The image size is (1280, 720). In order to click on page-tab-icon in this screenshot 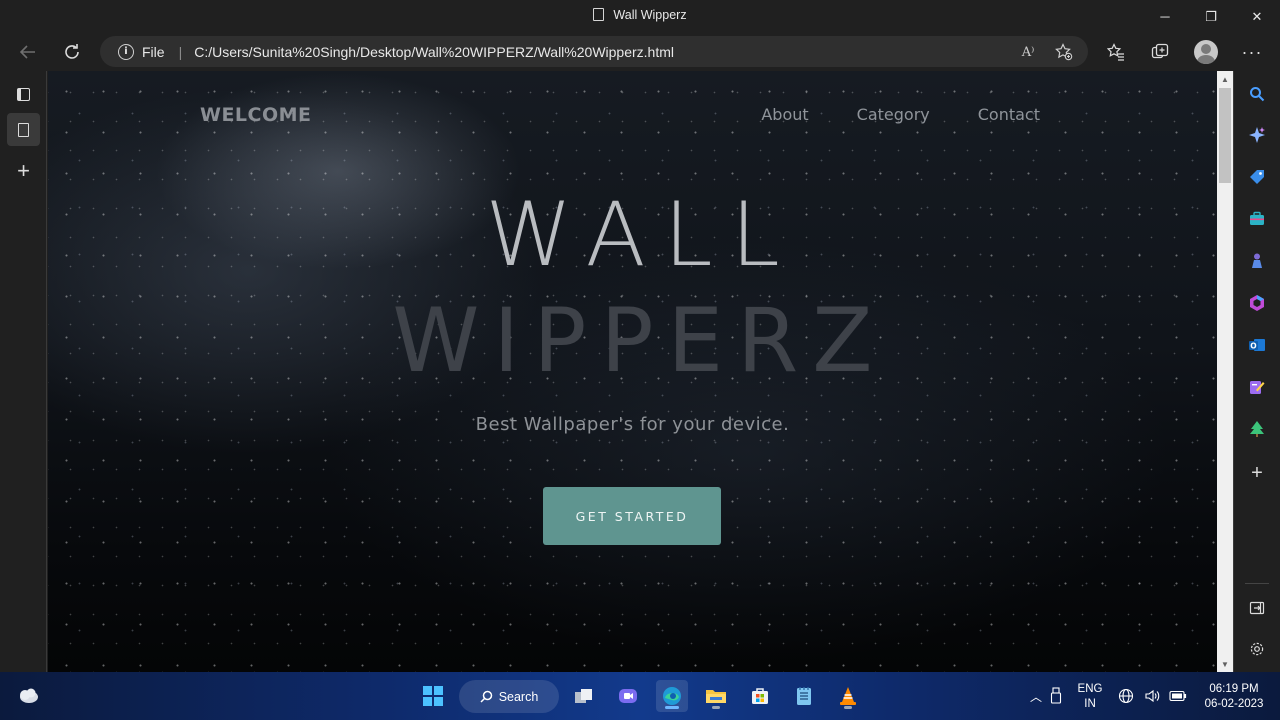, I will do `click(23, 129)`.